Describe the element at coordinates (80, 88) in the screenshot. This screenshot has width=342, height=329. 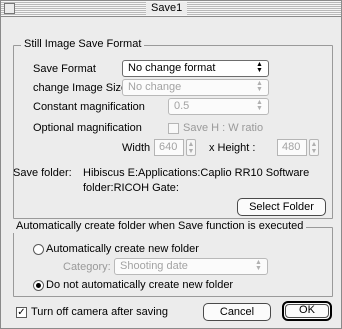
I see `change-image-size-label: change Image Size` at that location.